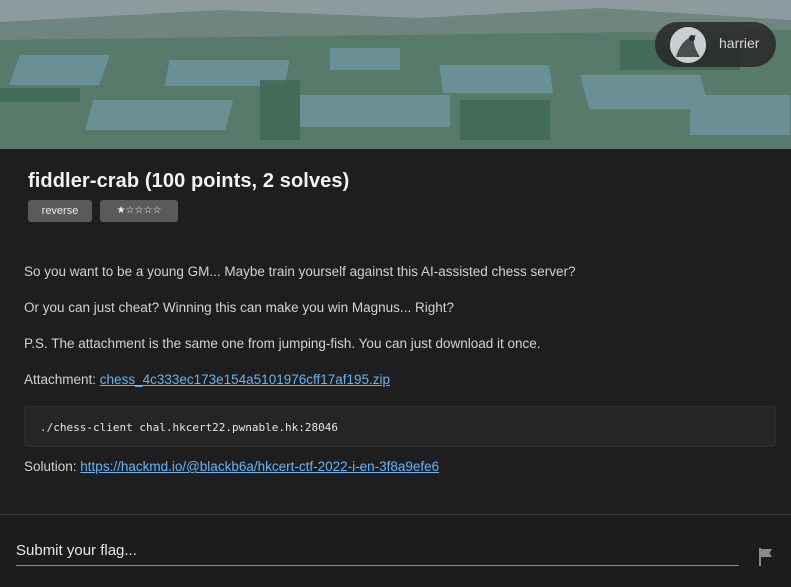 Image resolution: width=791 pixels, height=587 pixels. Describe the element at coordinates (766, 557) in the screenshot. I see `flag-icon` at that location.